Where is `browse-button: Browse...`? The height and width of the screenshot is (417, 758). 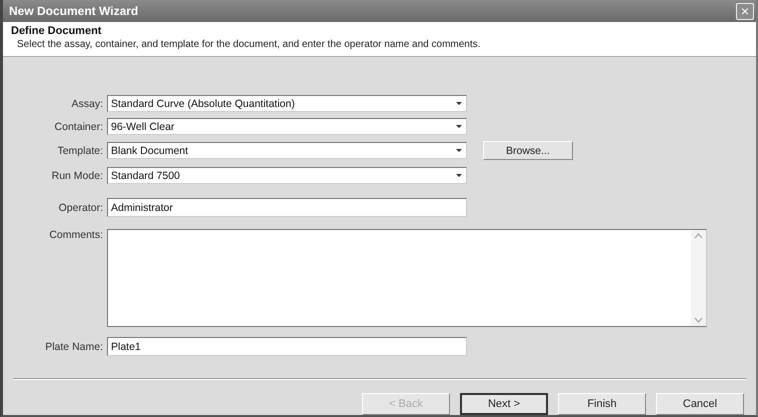
browse-button: Browse... is located at coordinates (528, 150).